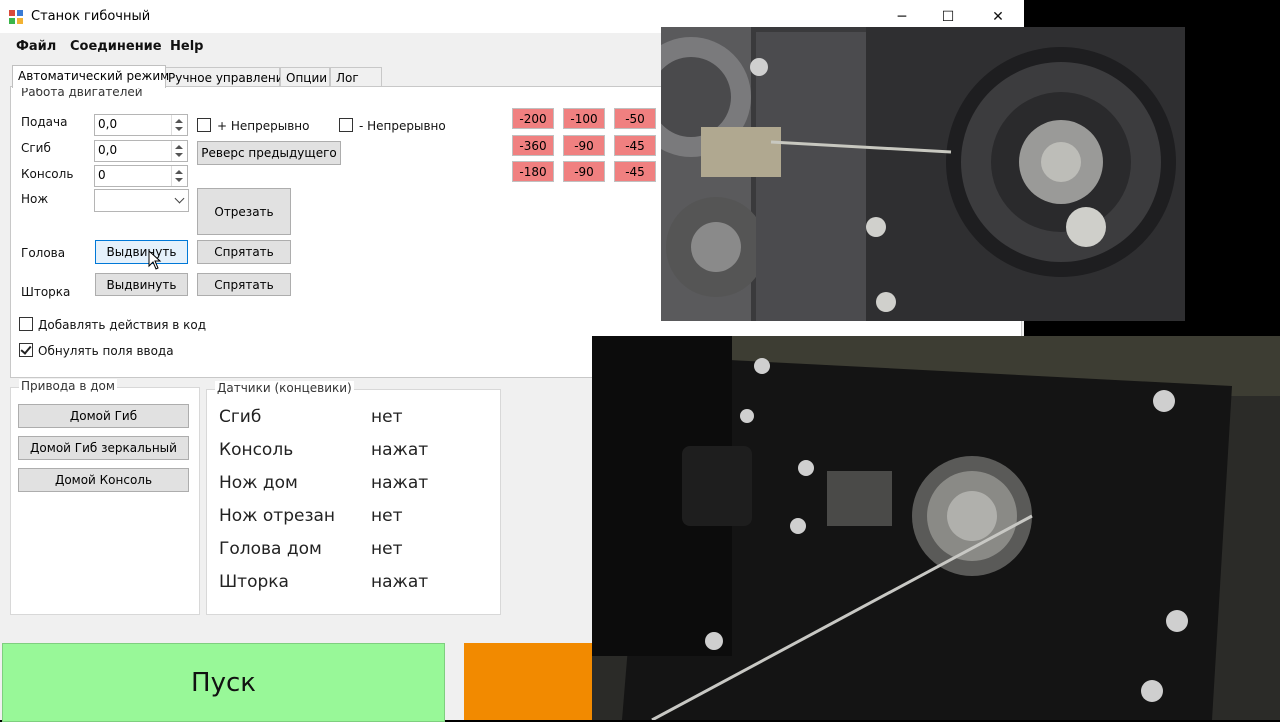 This screenshot has height=722, width=1280. Describe the element at coordinates (68, 386) in the screenshot. I see `homing-group-title: Привода в дом` at that location.